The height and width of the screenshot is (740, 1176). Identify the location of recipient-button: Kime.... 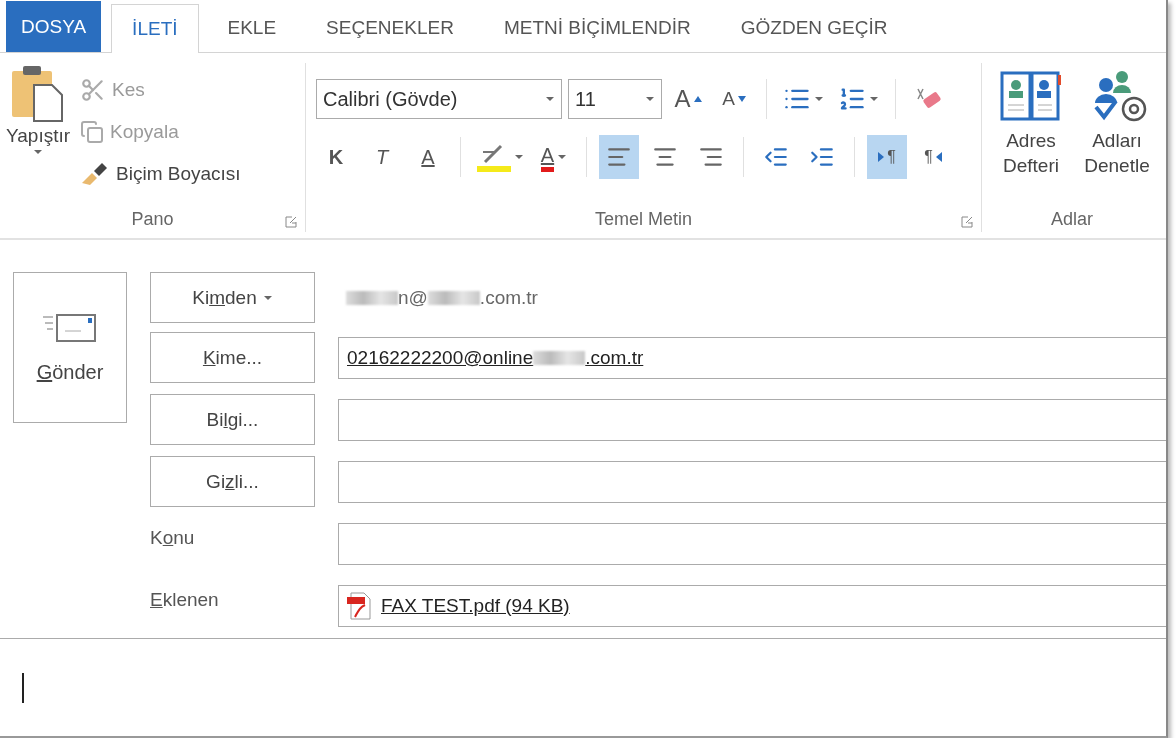
(232, 357).